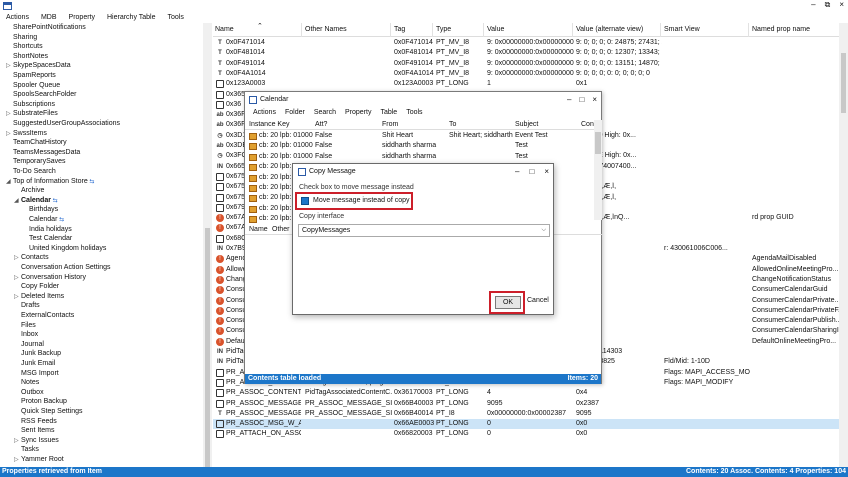  I want to click on tree-item: ▷ Yammer Root, so click(39, 460).